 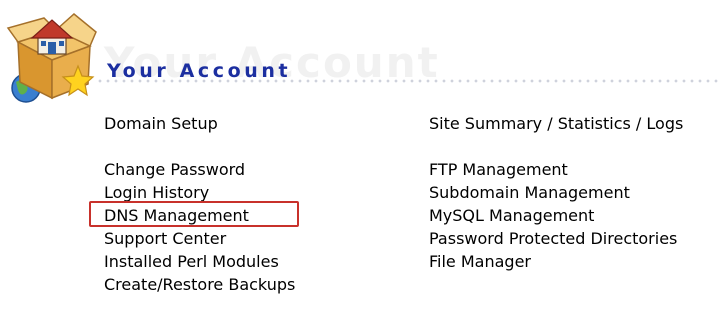 What do you see at coordinates (556, 261) in the screenshot?
I see `link-file-manager: File Manager` at bounding box center [556, 261].